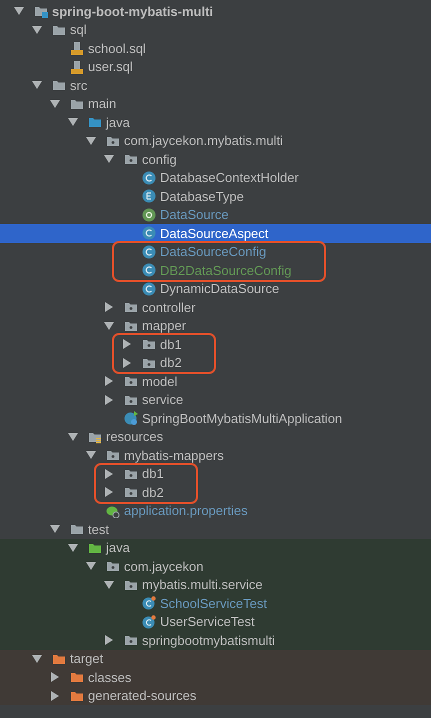 This screenshot has width=431, height=718. Describe the element at coordinates (215, 640) in the screenshot. I see `tree-item: springbootmybatismulti` at that location.